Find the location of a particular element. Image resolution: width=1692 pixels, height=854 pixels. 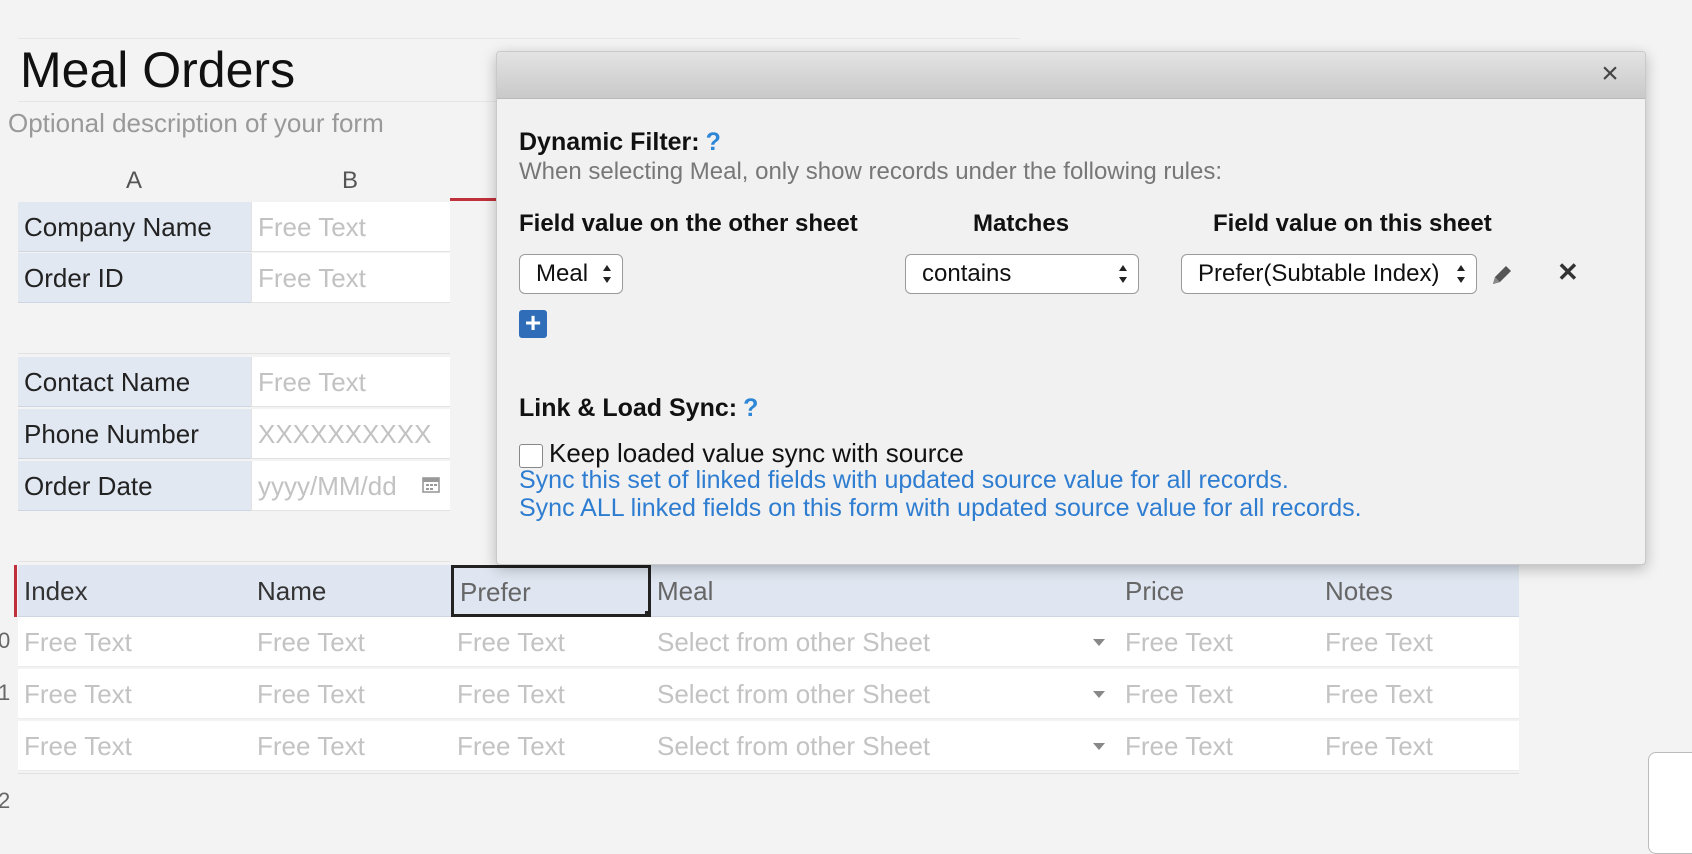

label-contact-name: Contact Name is located at coordinates (134, 382).